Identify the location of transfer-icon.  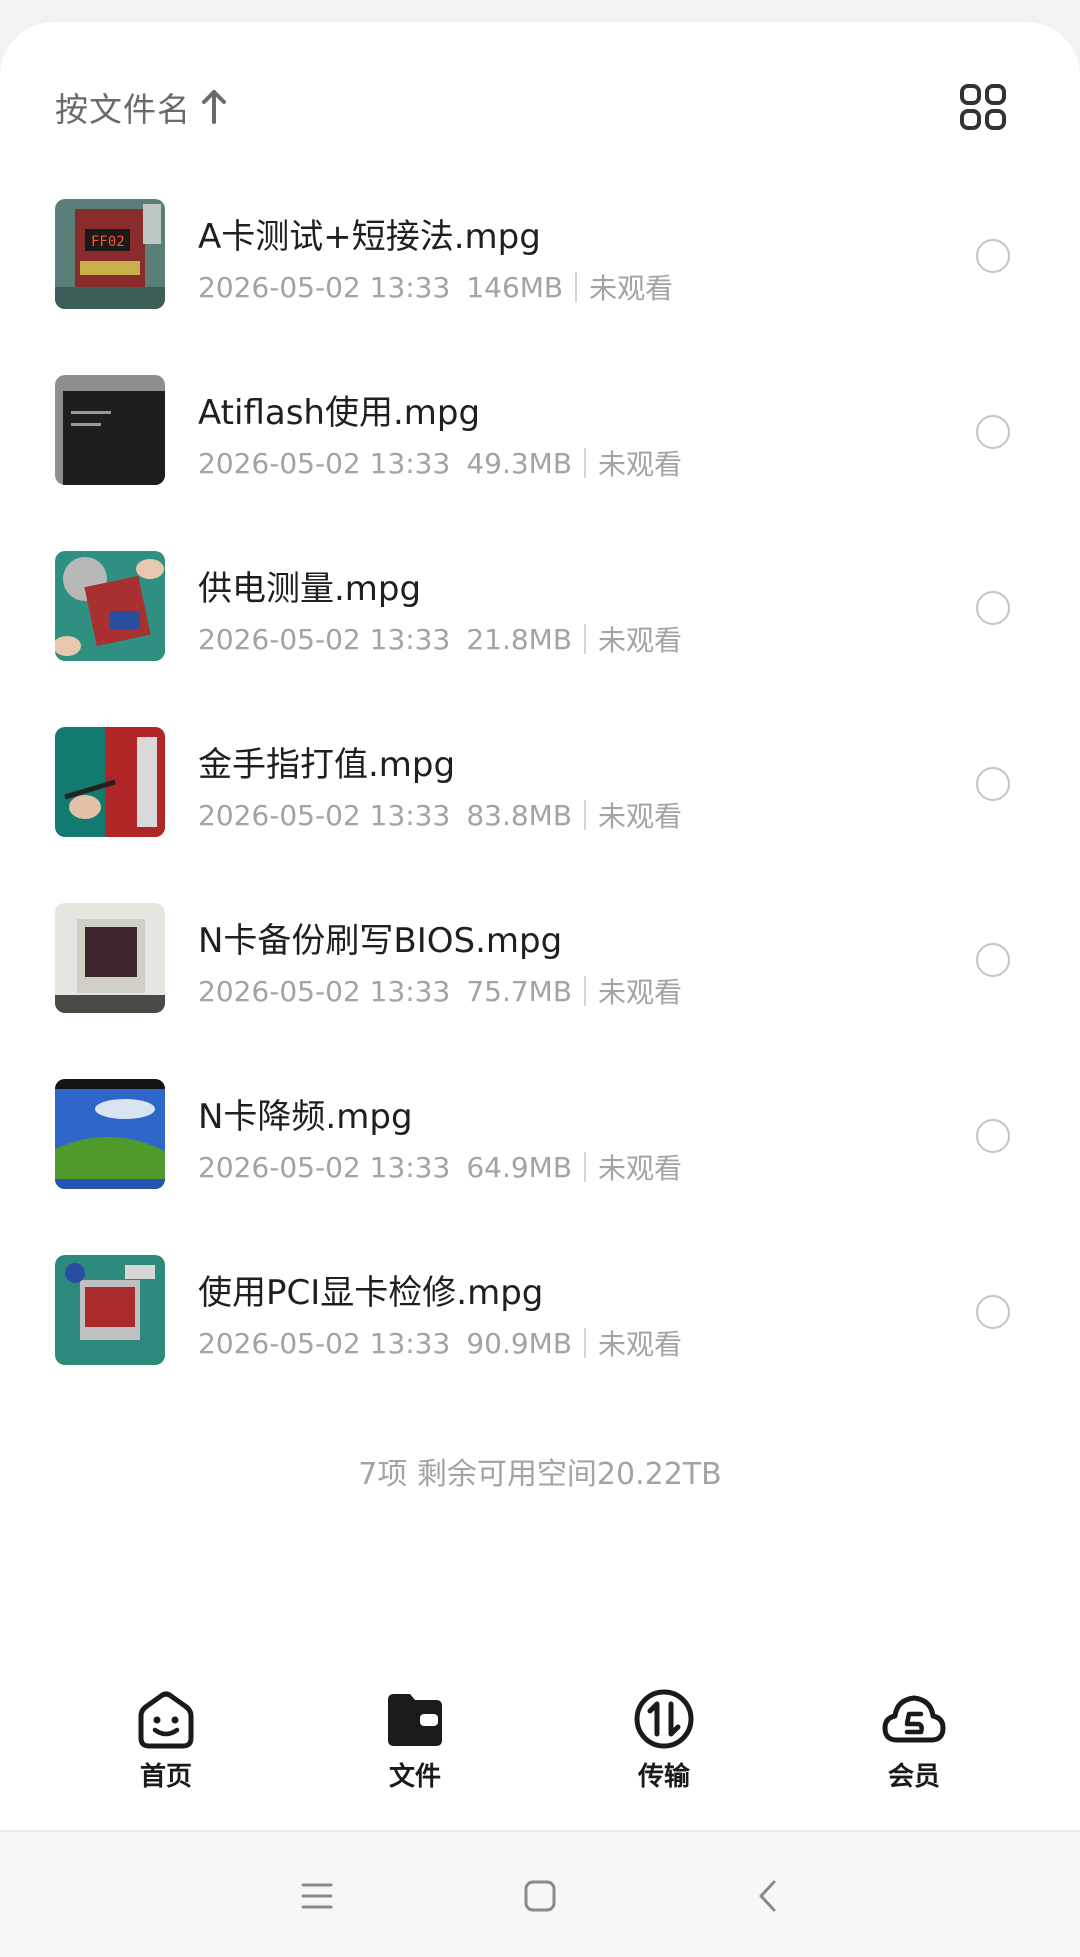
(664, 1719).